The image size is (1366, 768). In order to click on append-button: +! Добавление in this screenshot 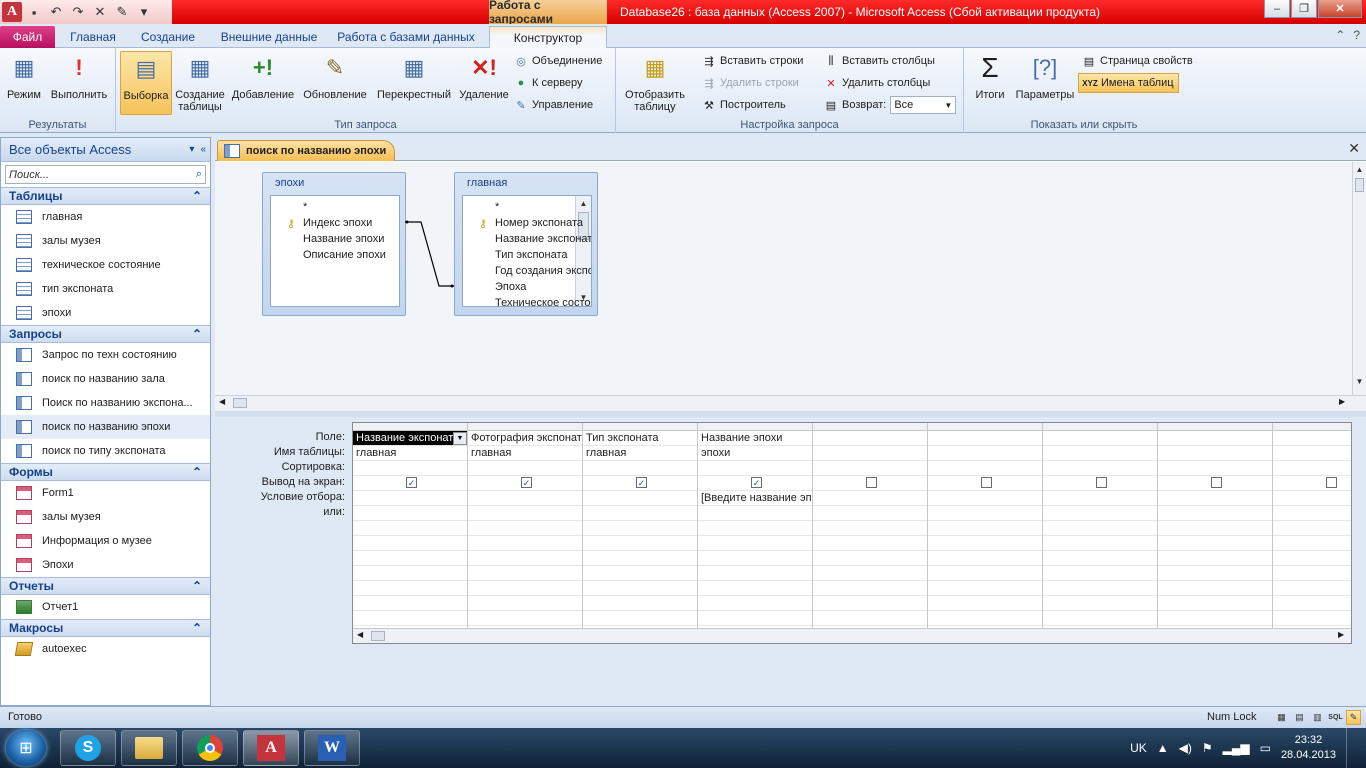, I will do `click(263, 76)`.